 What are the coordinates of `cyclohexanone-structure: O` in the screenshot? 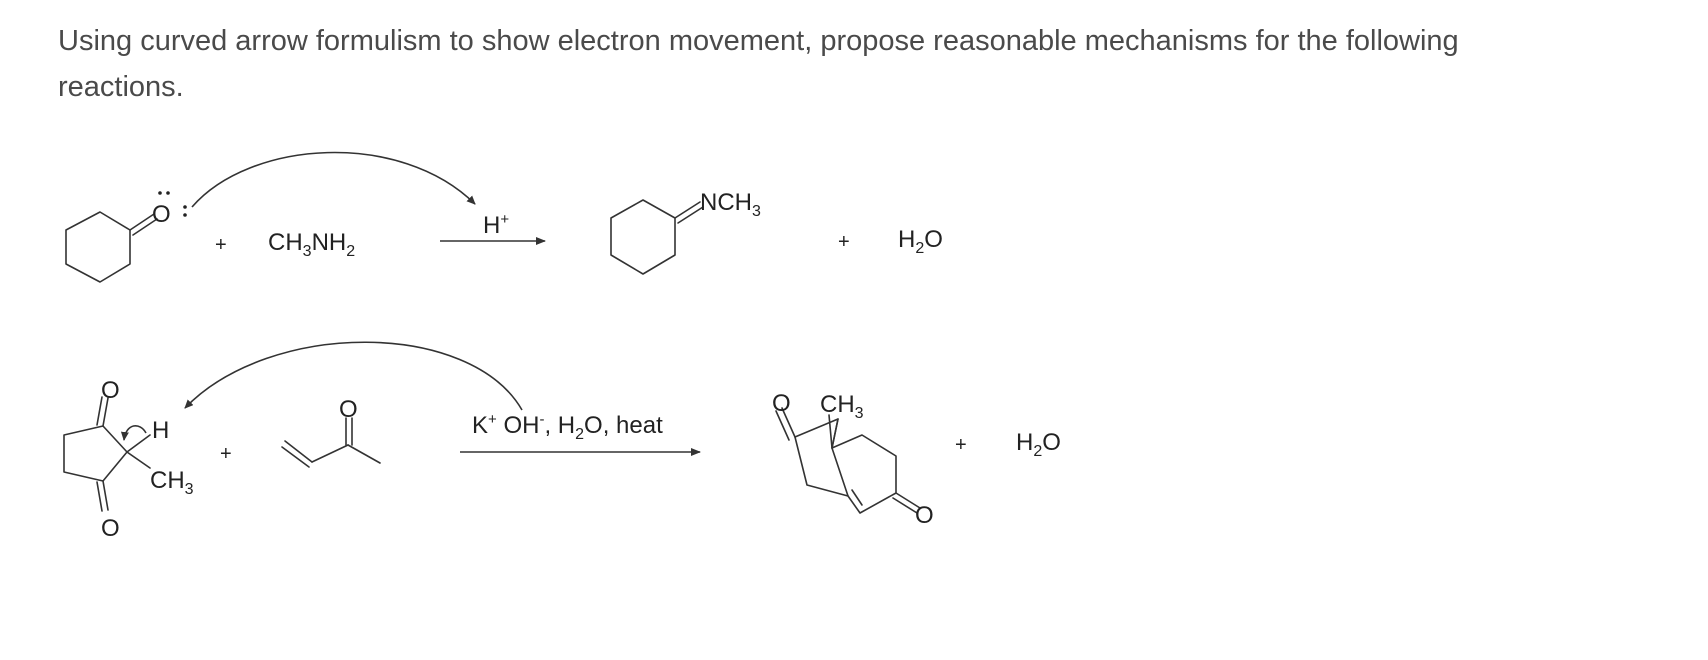 It's located at (126, 237).